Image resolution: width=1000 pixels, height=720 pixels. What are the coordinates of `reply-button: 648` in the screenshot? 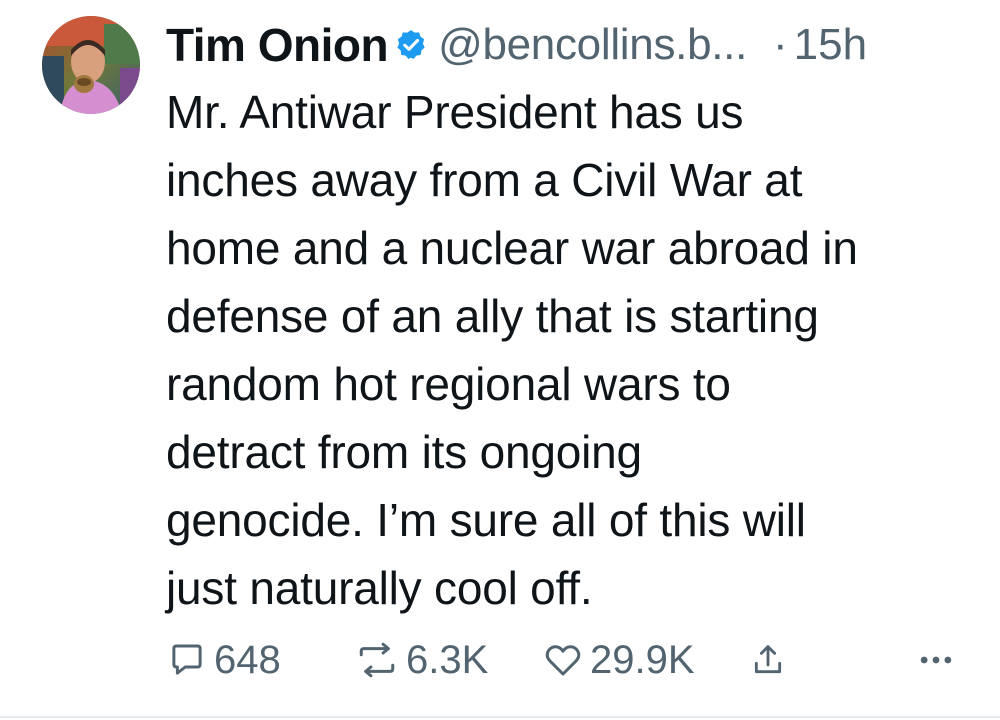 It's located at (223, 660).